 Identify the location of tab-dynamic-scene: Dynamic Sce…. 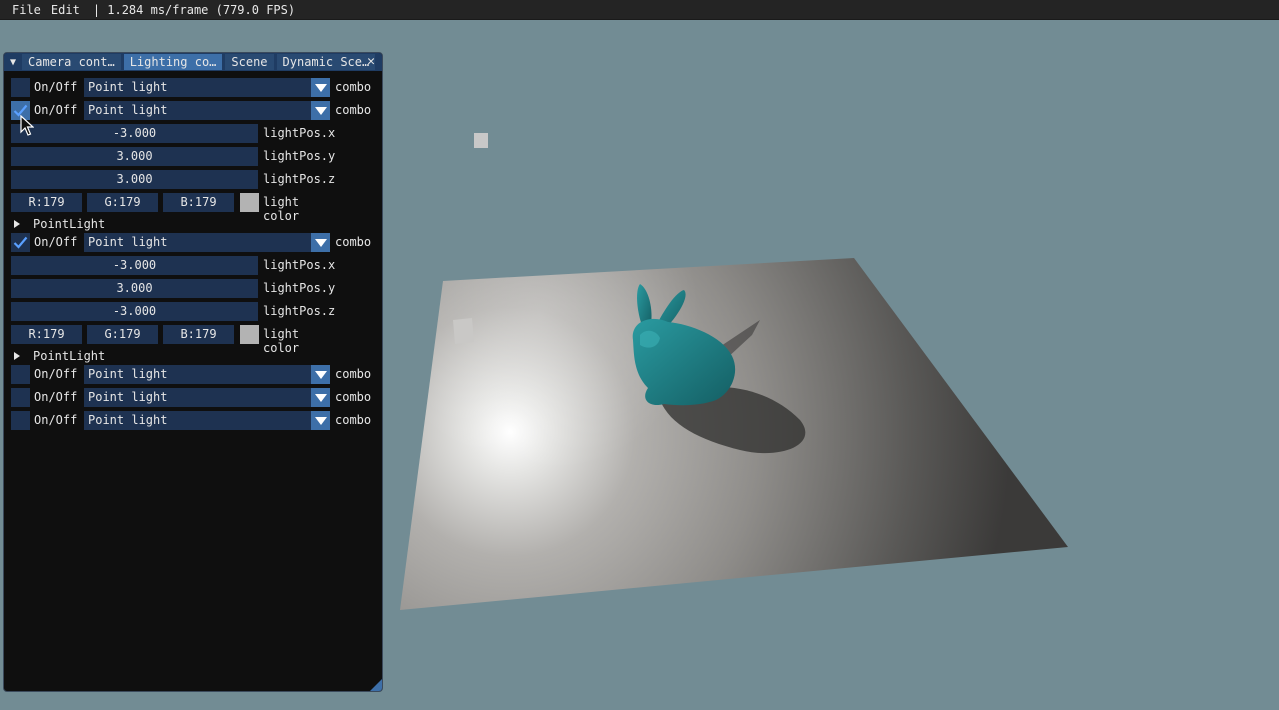
(326, 62).